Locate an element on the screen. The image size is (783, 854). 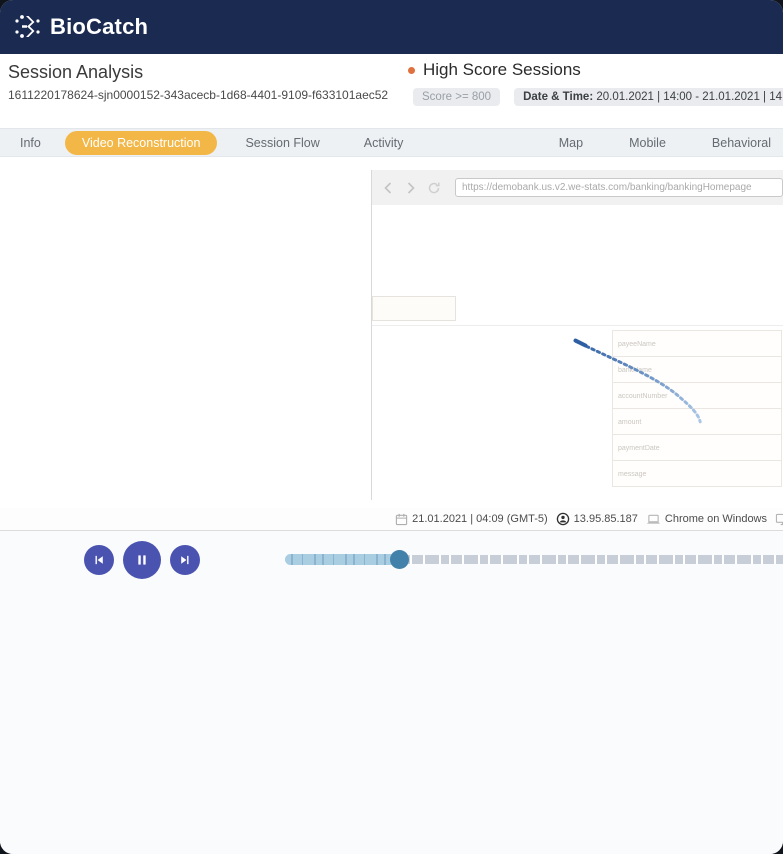
pause-button is located at coordinates (142, 560).